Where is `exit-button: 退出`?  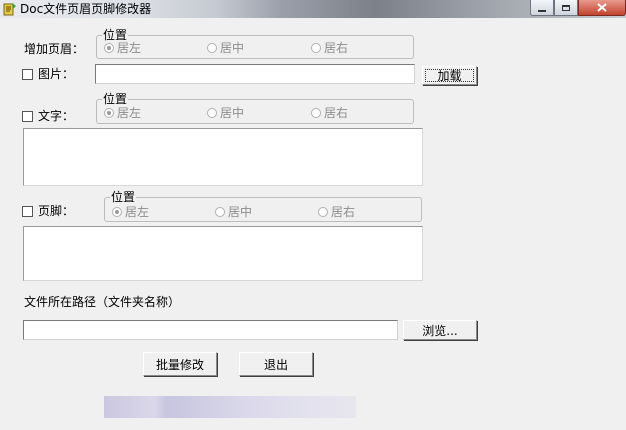
exit-button: 退出 is located at coordinates (276, 364).